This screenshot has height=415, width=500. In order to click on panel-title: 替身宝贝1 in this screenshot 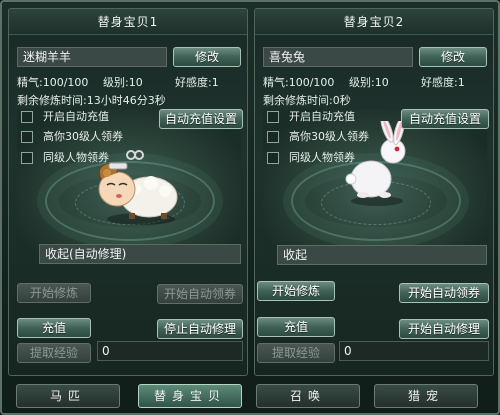, I will do `click(128, 22)`.